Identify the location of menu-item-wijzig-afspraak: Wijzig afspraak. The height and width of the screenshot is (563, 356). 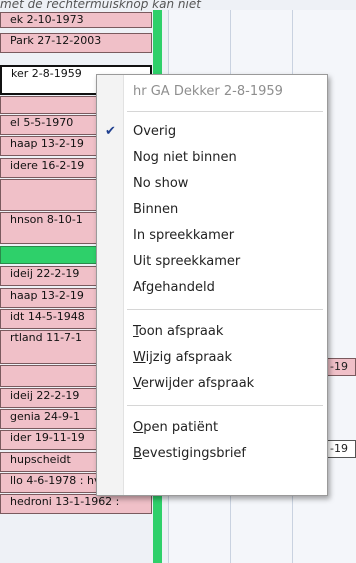
(212, 358).